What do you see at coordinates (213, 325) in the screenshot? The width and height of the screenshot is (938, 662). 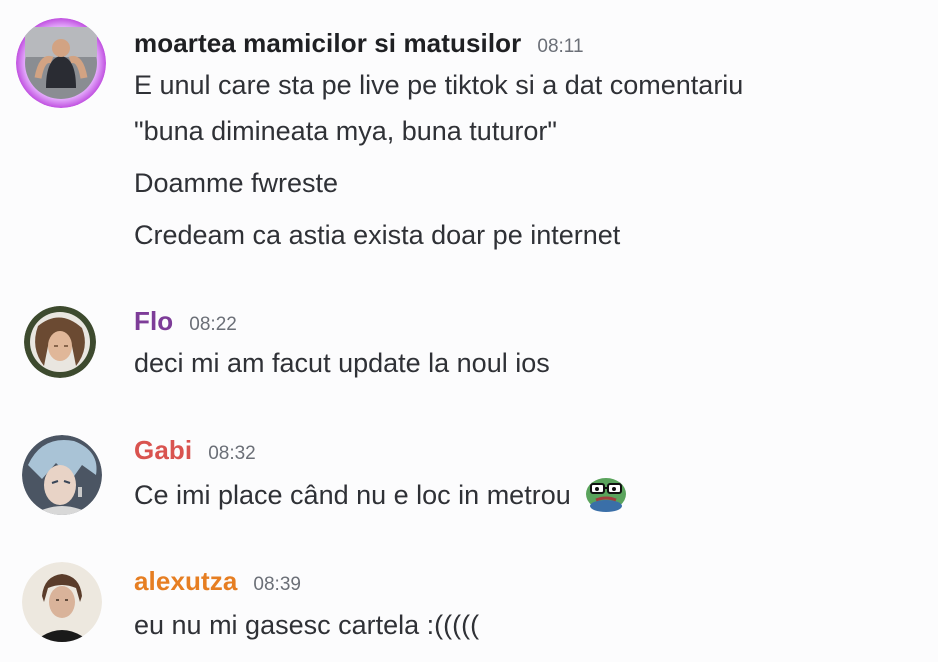 I see `message-timestamp: 08:22` at bounding box center [213, 325].